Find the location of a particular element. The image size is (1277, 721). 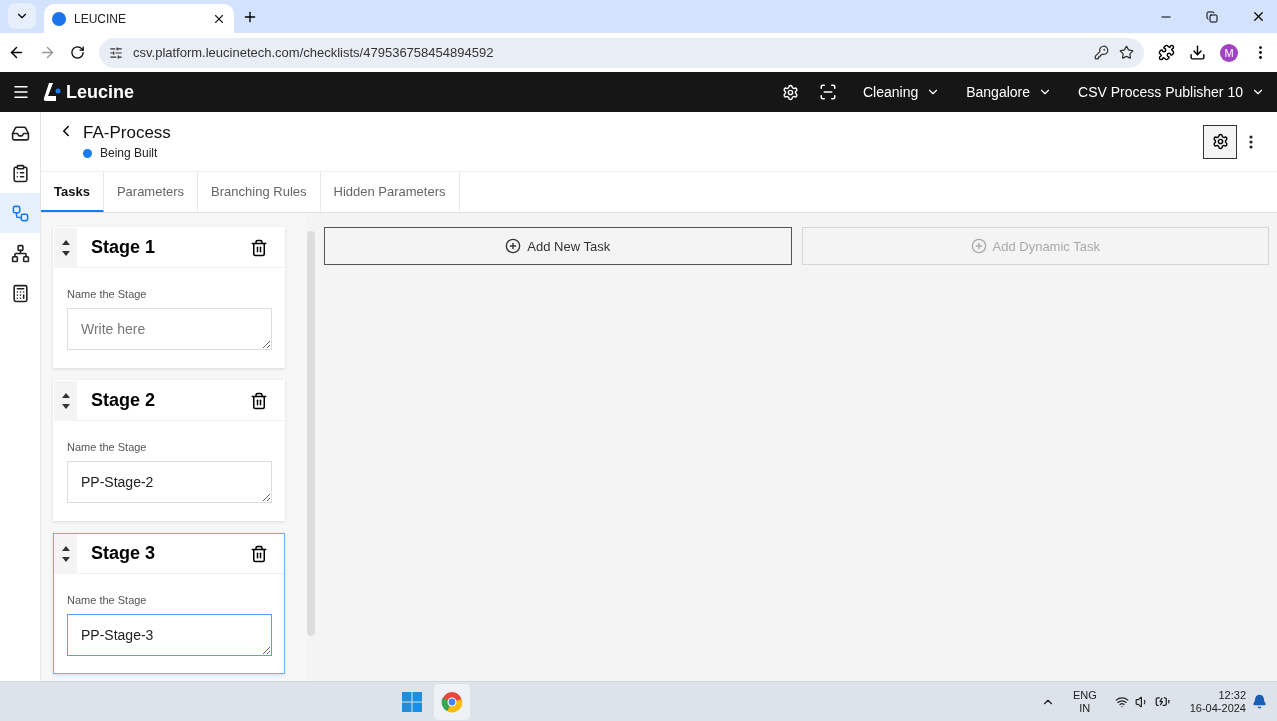

stage-name-field: Write here is located at coordinates (169, 329).